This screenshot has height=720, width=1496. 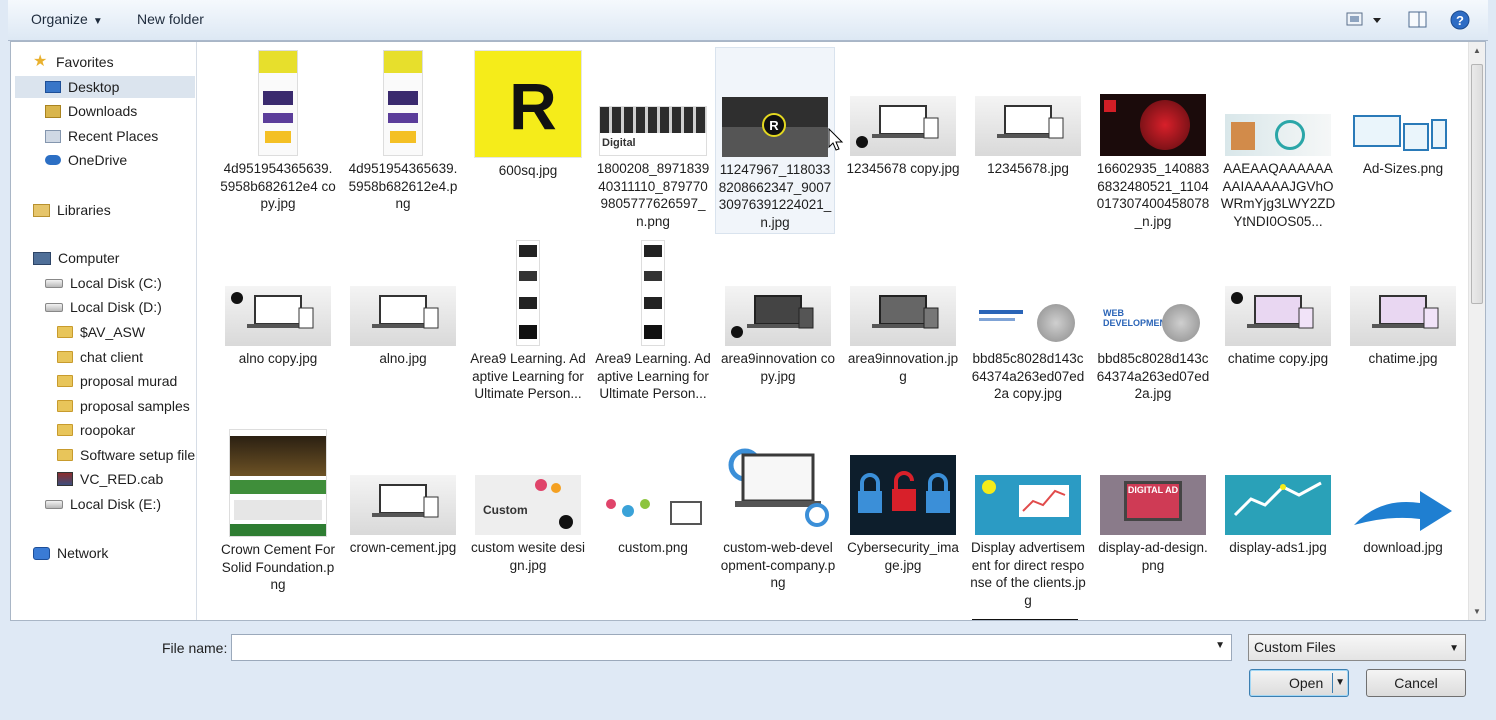 I want to click on nav-folder: $AV_ASW, so click(x=101, y=332).